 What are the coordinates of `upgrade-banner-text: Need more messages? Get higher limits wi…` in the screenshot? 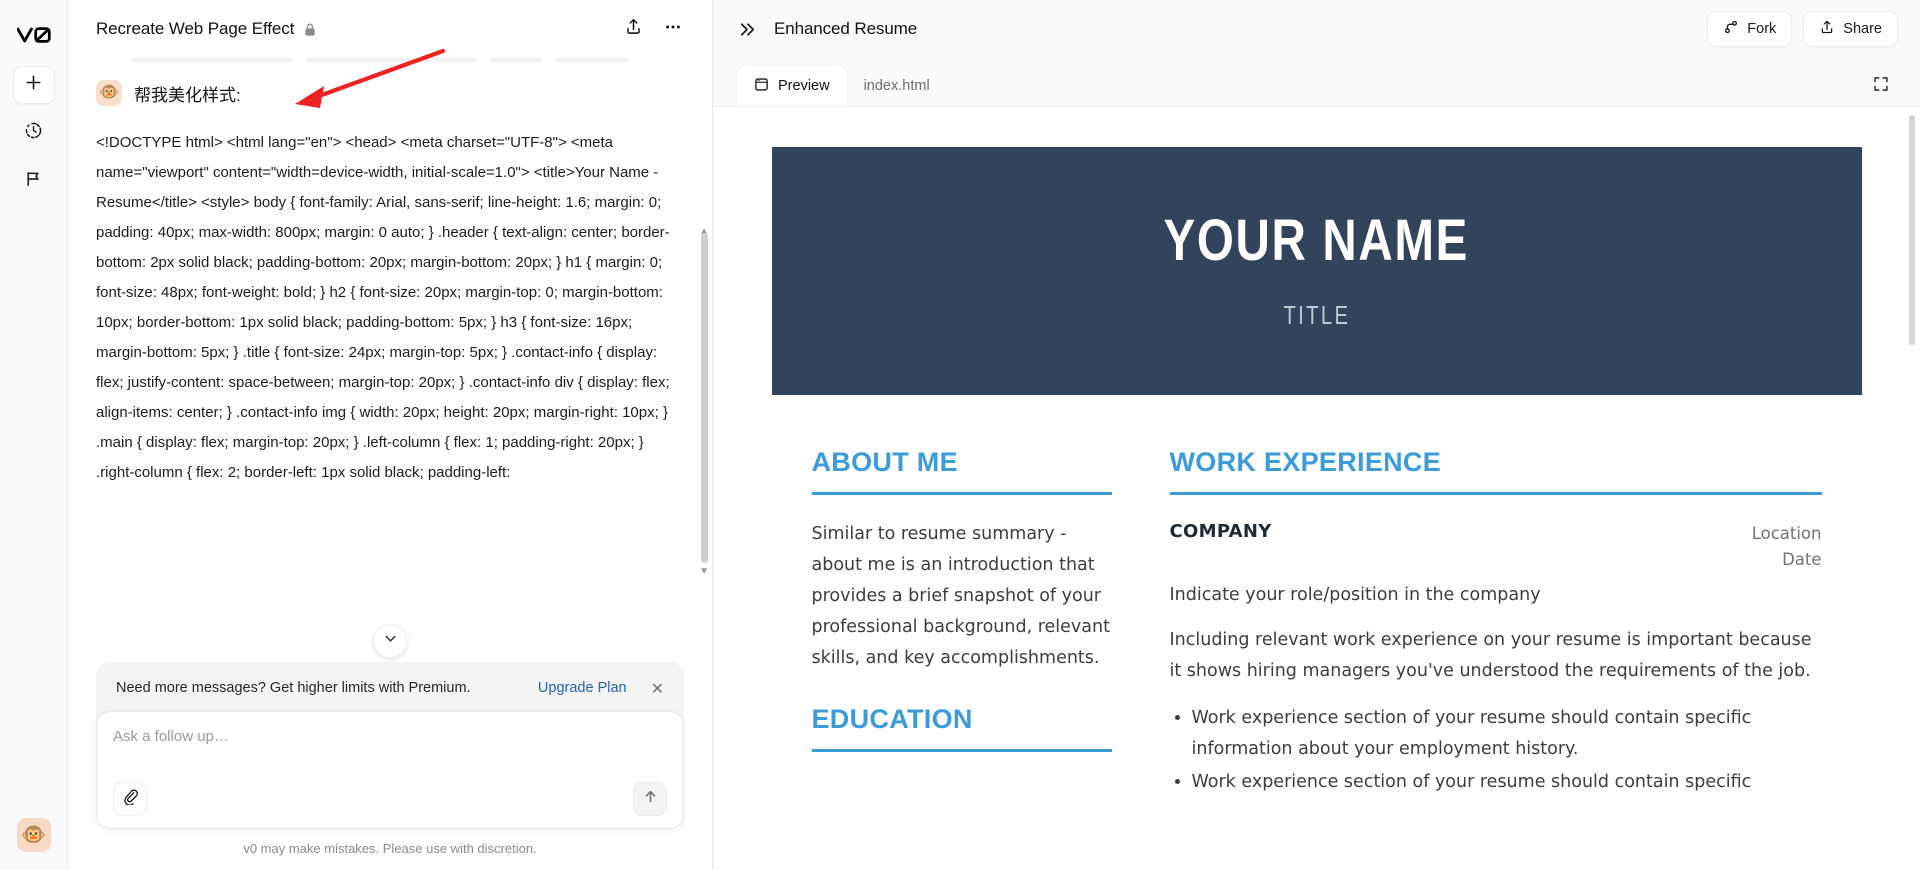 It's located at (293, 688).